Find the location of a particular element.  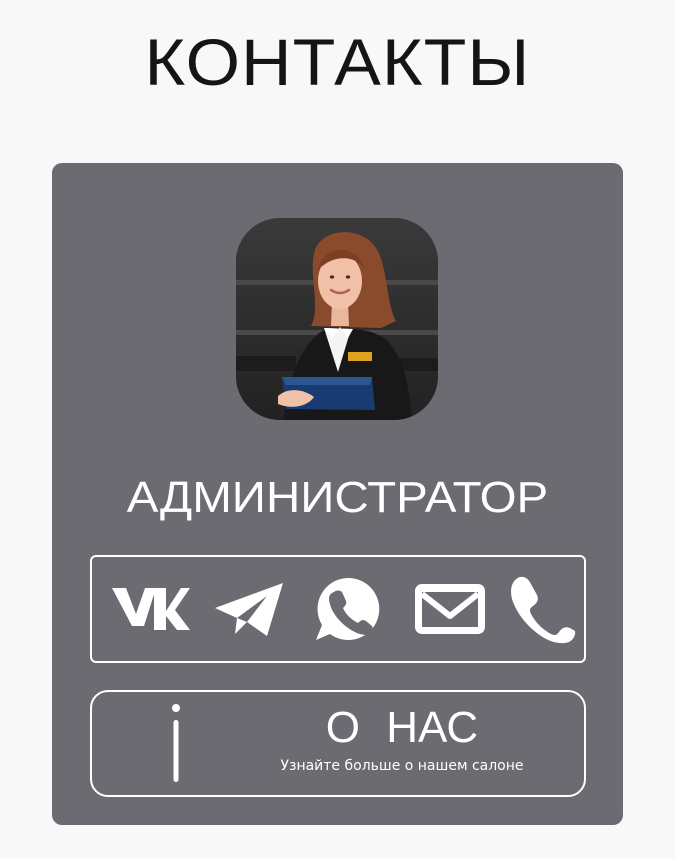

page-title: КОНТАКТЫ is located at coordinates (337, 62).